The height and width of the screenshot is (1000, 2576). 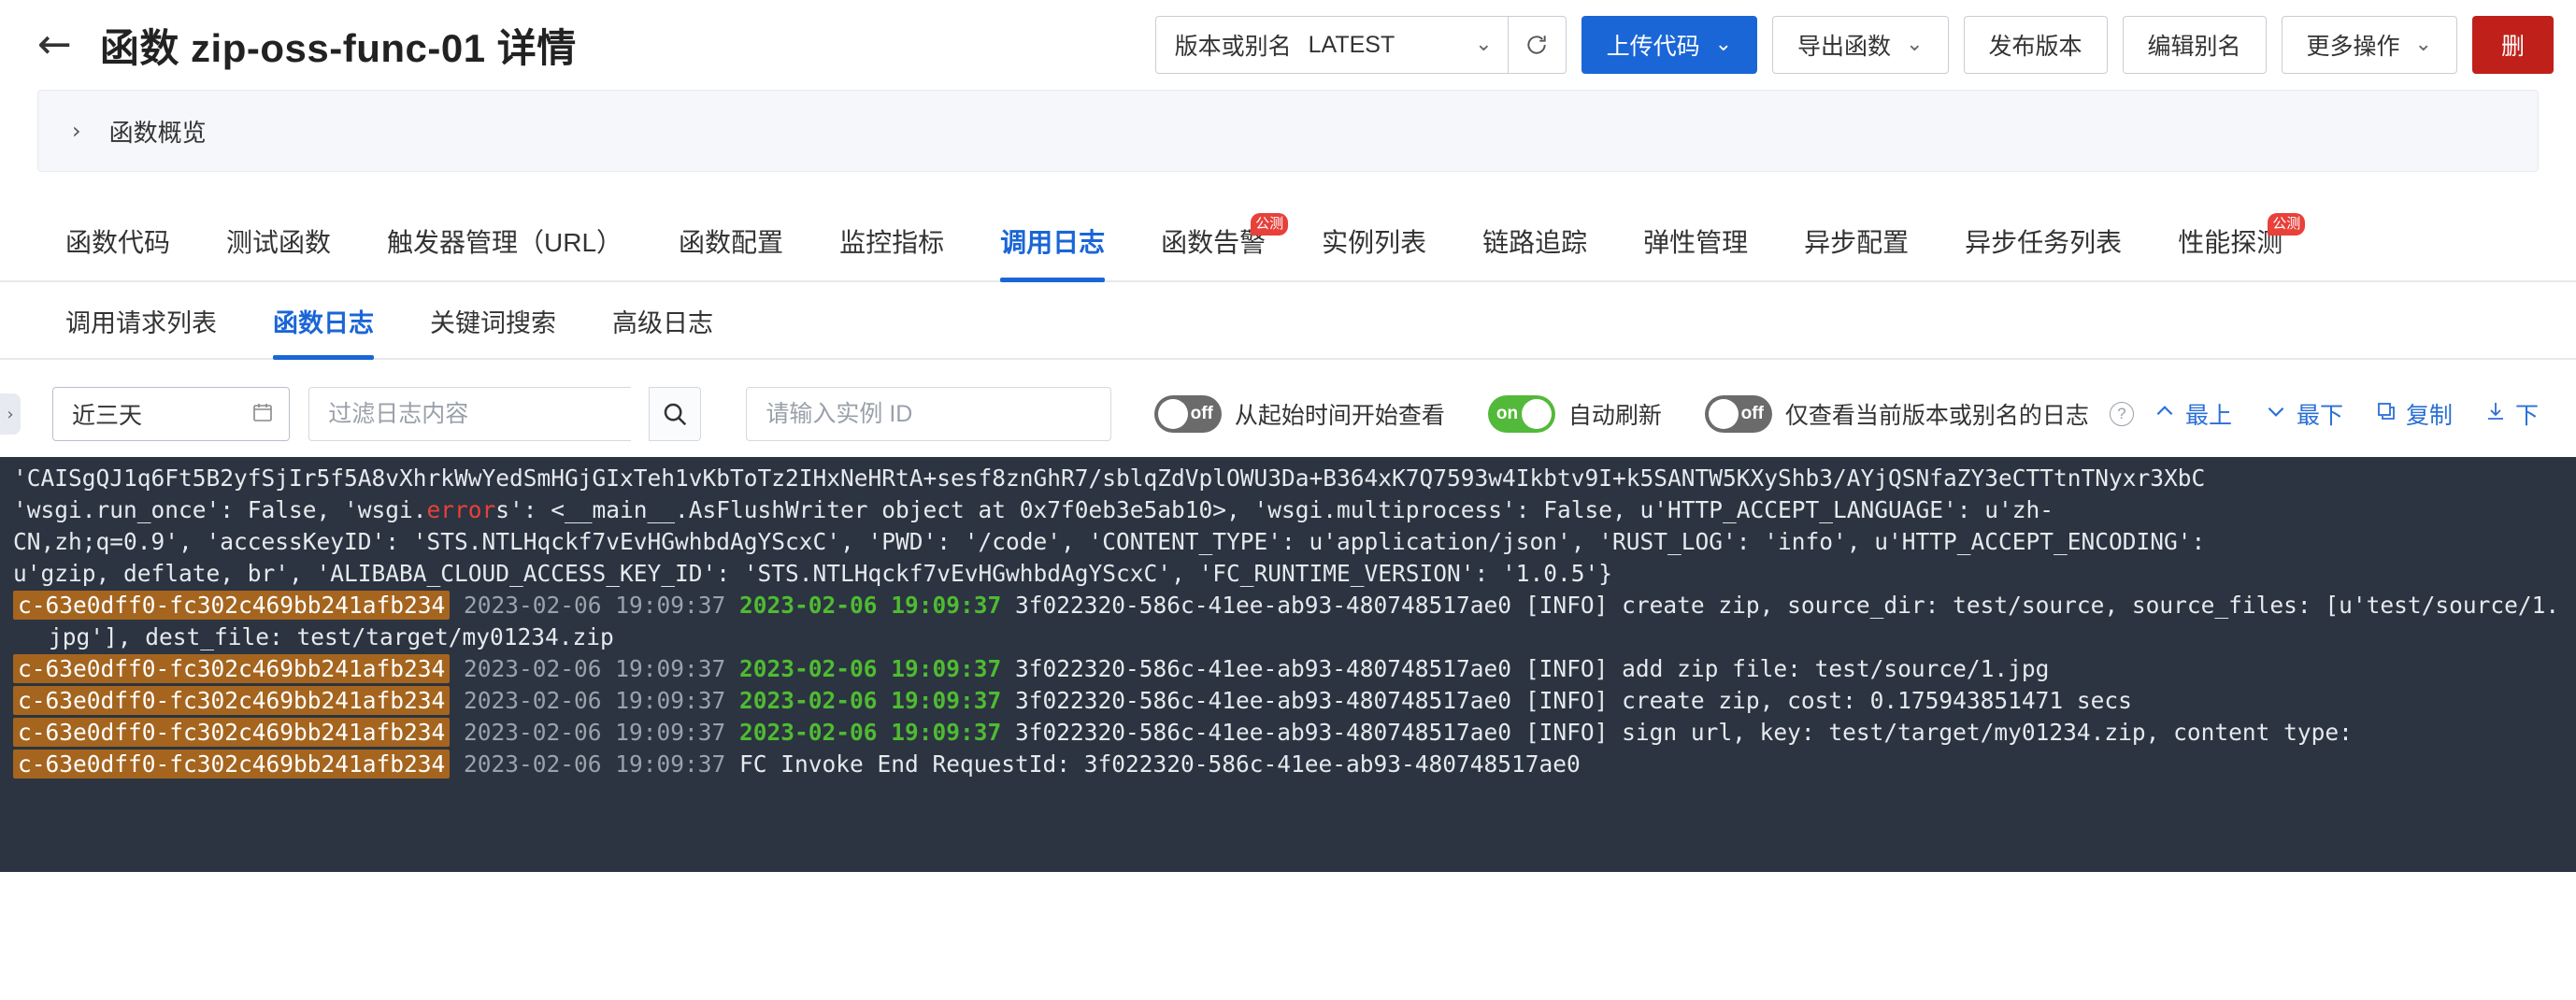 What do you see at coordinates (1339, 416) in the screenshot?
I see `start-time-toggle-label: 从起始时间开始查看` at bounding box center [1339, 416].